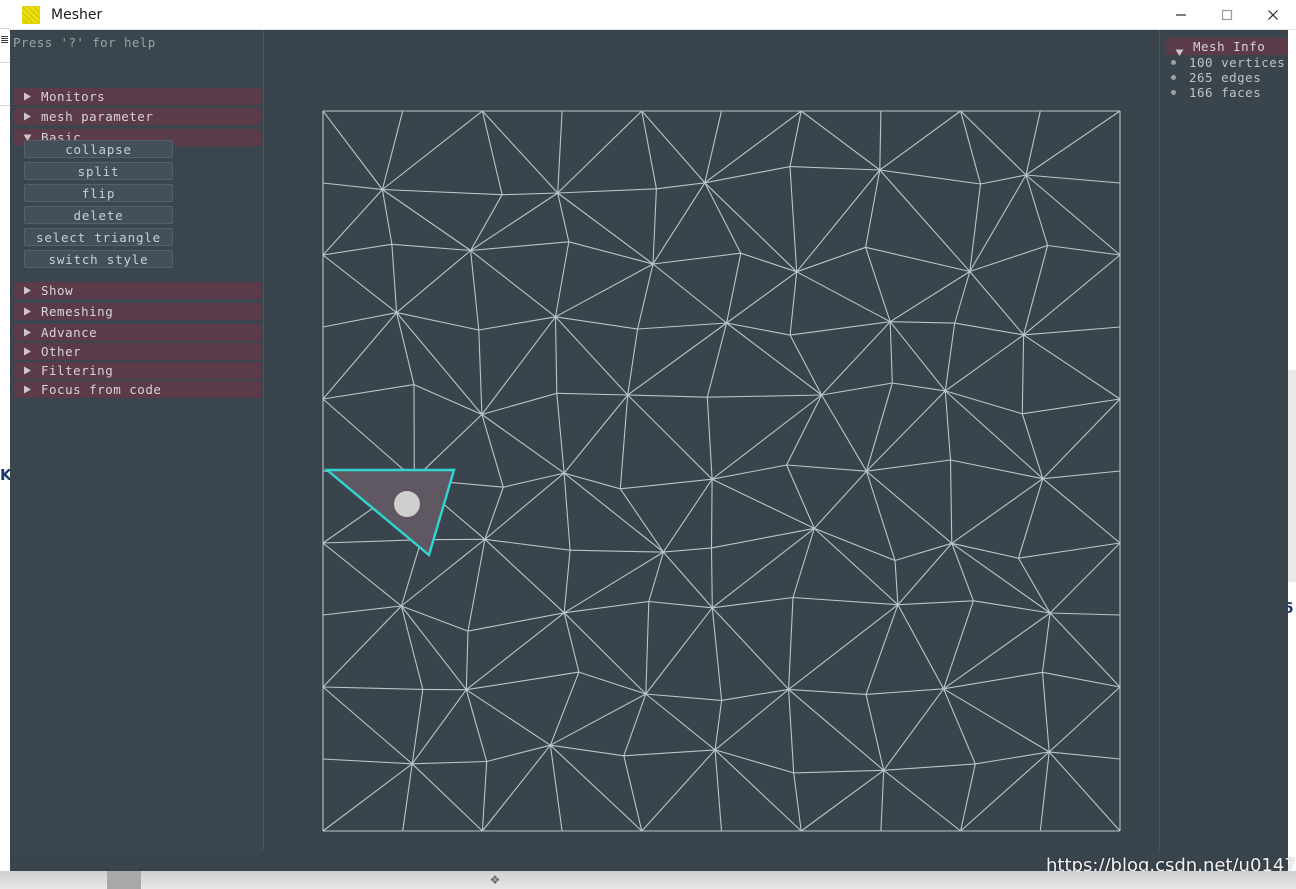 The height and width of the screenshot is (889, 1296). I want to click on mesh-info-faces: 166 faces, so click(1216, 92).